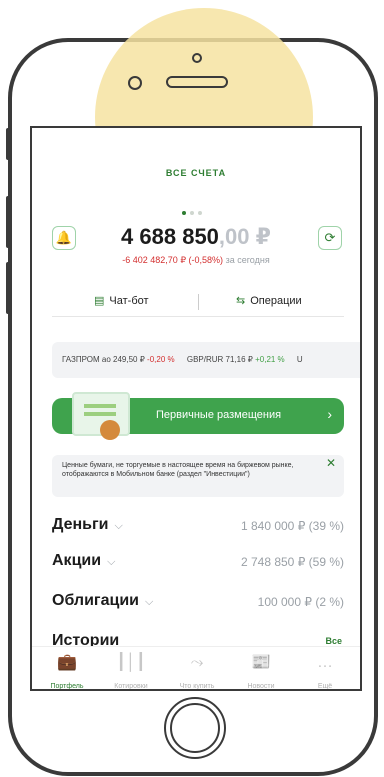 The width and height of the screenshot is (384, 777). I want to click on portfolio-row-money: Деньги ⌵ 1 840 000 ₽ (39 %), so click(198, 528).